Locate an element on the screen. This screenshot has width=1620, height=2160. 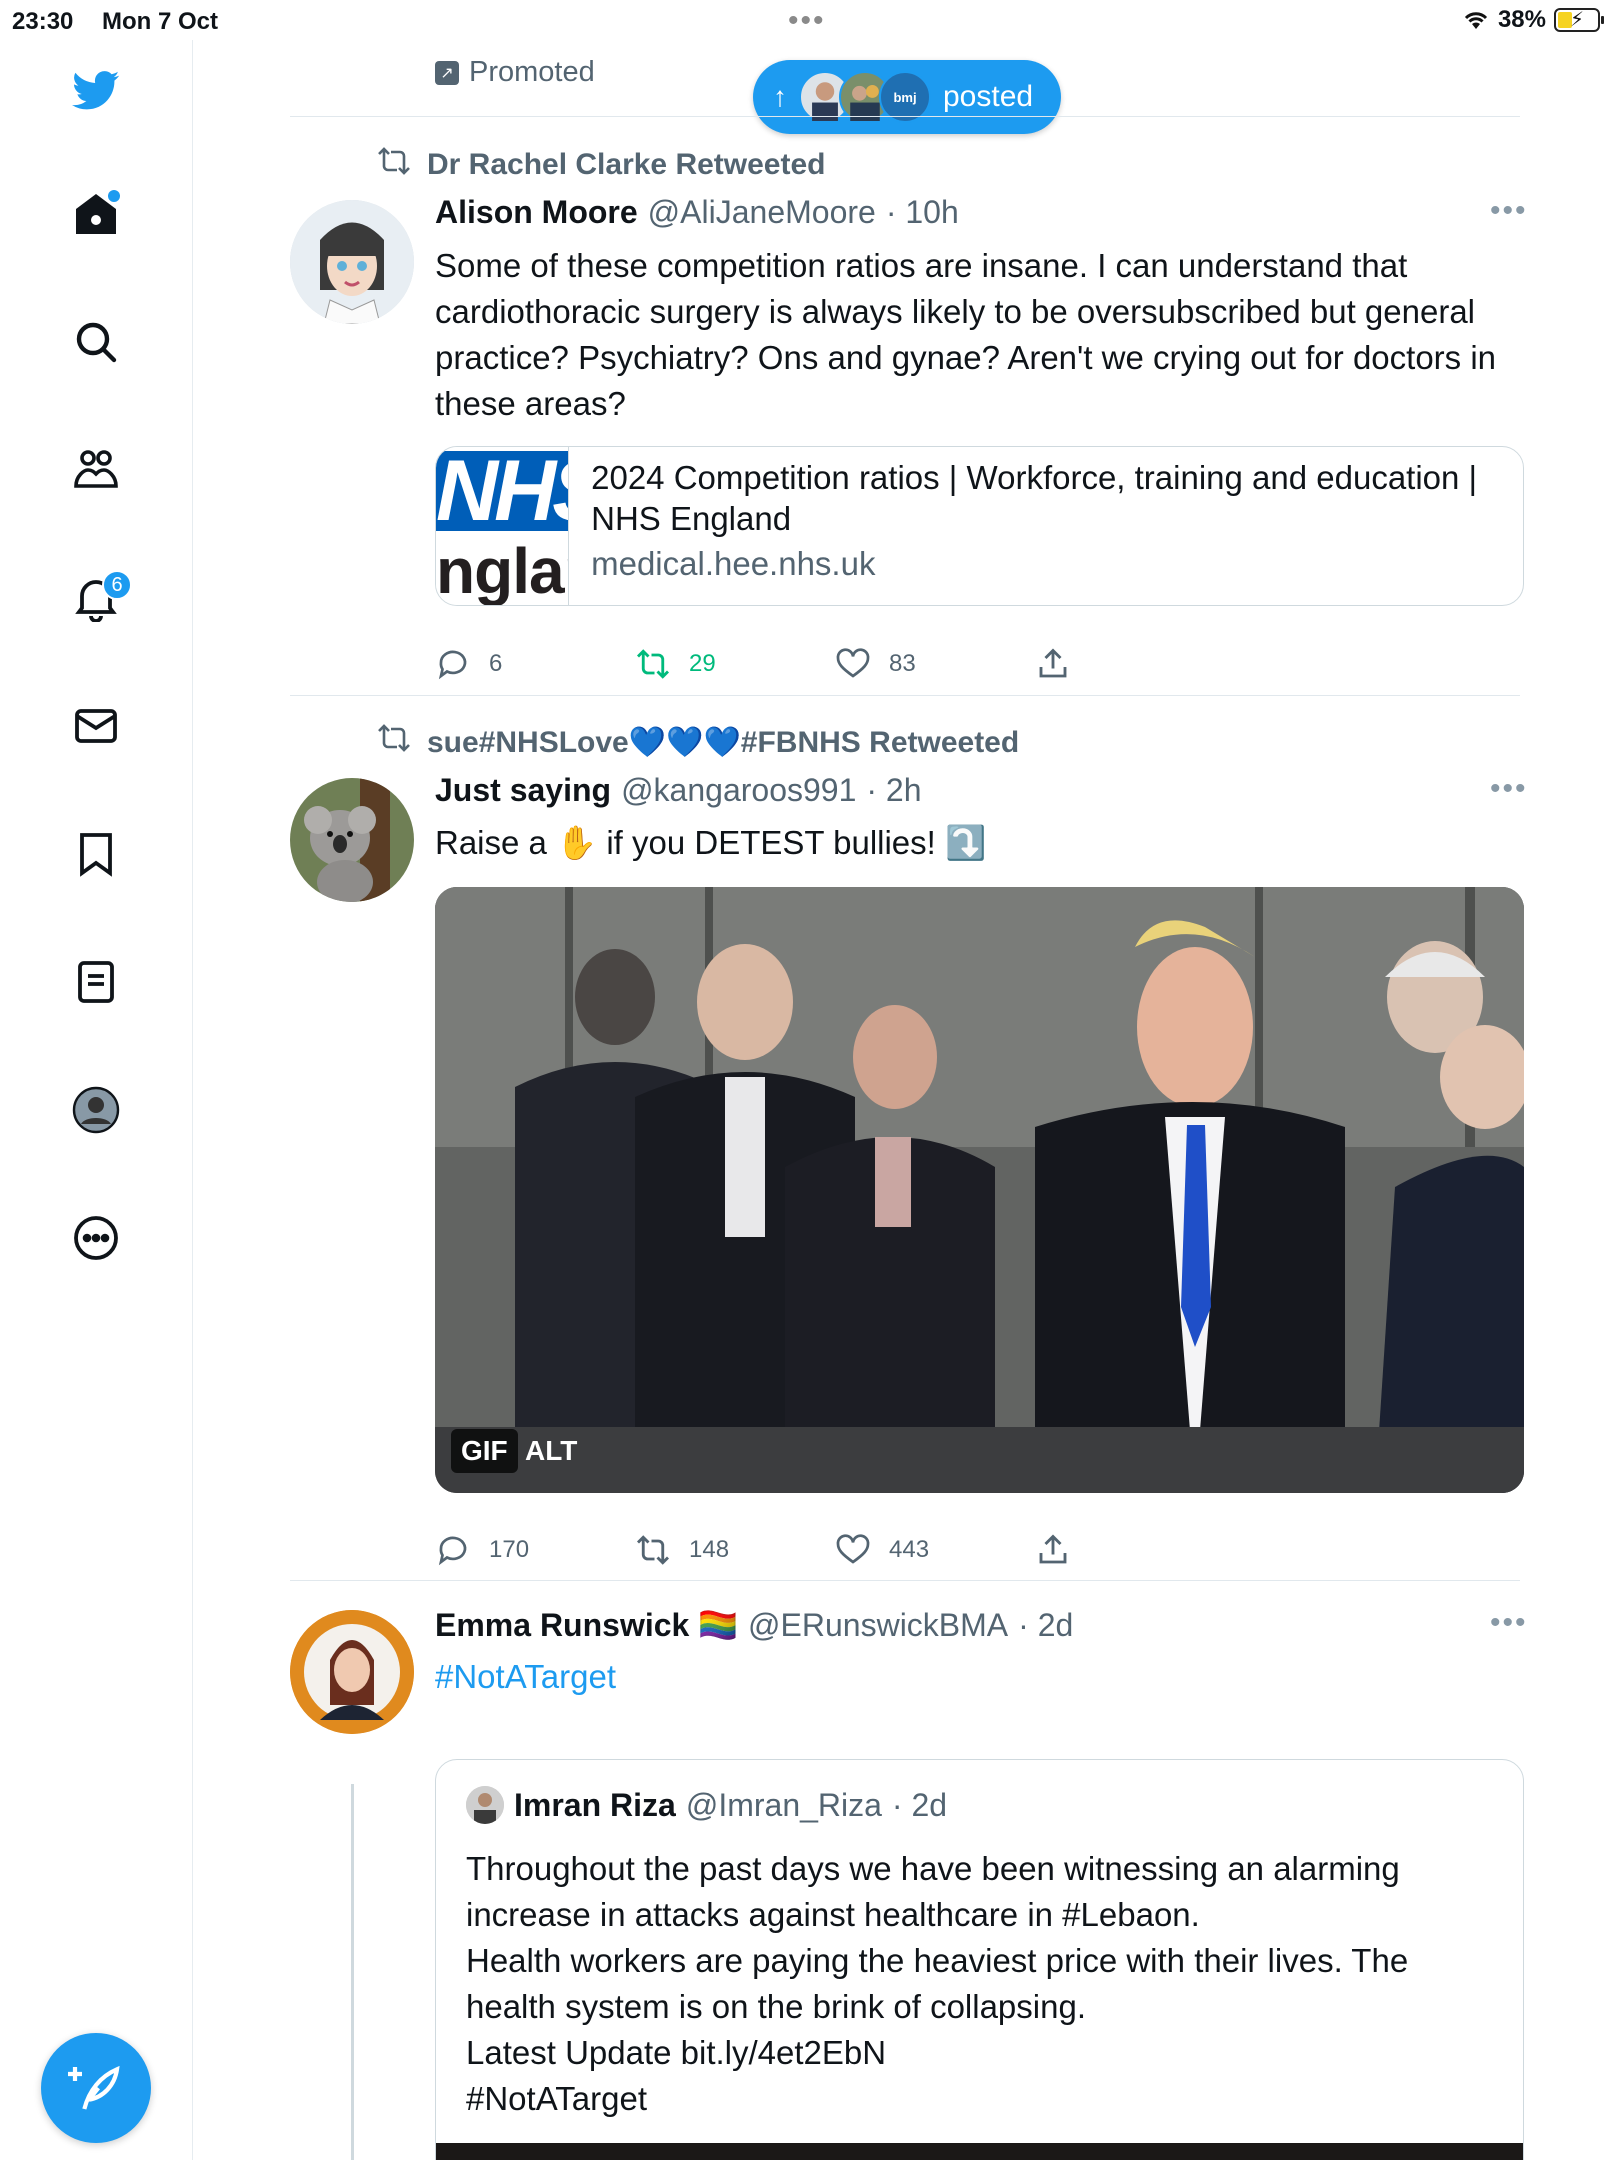
notifications-badge: 6 is located at coordinates (117, 585).